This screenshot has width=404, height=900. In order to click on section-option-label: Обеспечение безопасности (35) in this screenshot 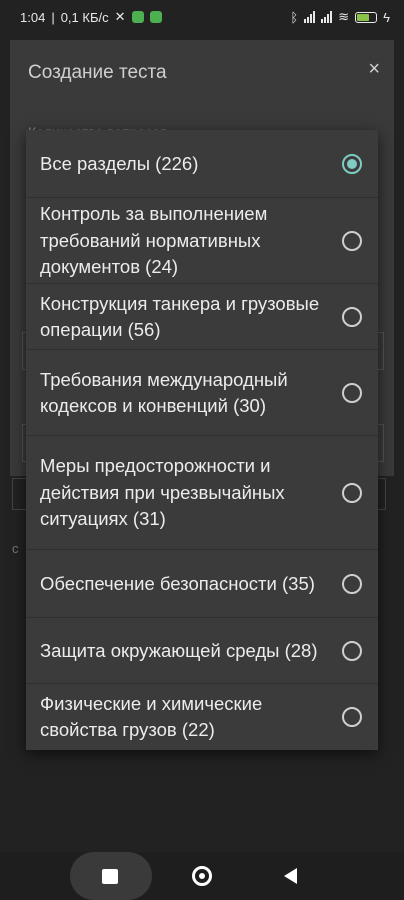, I will do `click(177, 583)`.